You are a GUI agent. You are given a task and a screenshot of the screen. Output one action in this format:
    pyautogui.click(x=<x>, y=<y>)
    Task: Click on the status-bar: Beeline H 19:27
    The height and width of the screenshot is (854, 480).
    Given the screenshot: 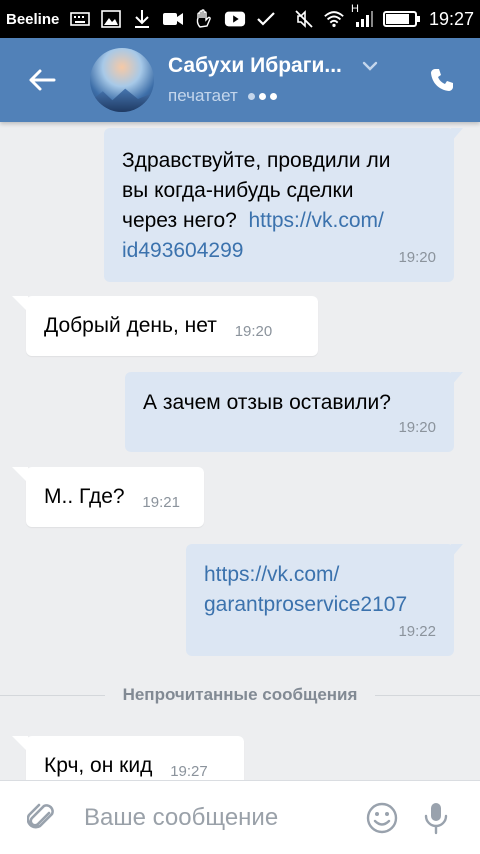 What is the action you would take?
    pyautogui.click(x=240, y=19)
    